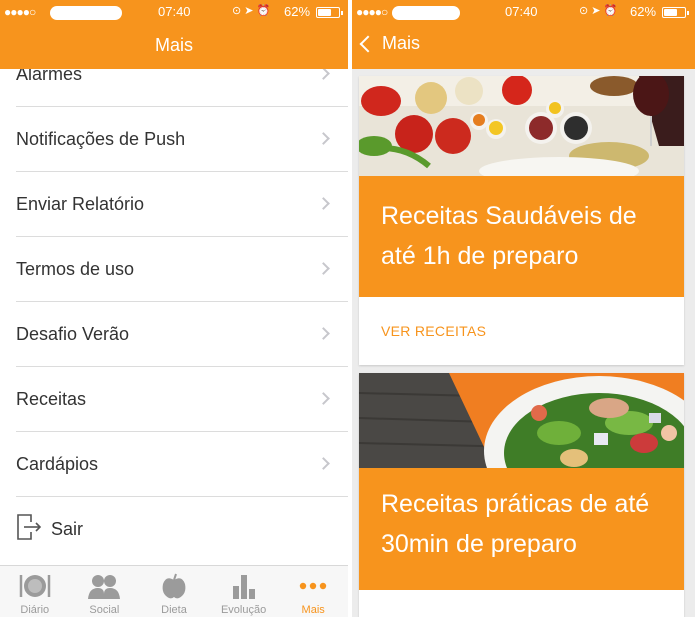 The image size is (695, 617). Describe the element at coordinates (243, 587) in the screenshot. I see `bar-chart-icon` at that location.